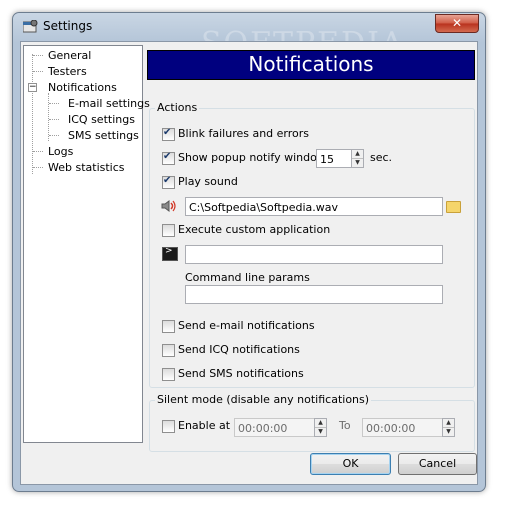 The height and width of the screenshot is (512, 506). What do you see at coordinates (241, 373) in the screenshot?
I see `send-sms-label: Send SMS notifications` at bounding box center [241, 373].